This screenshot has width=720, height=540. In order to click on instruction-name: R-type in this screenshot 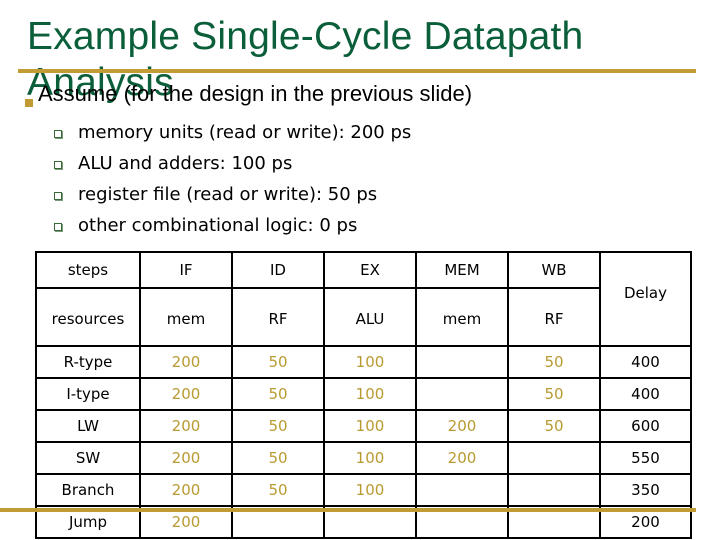, I will do `click(88, 362)`.